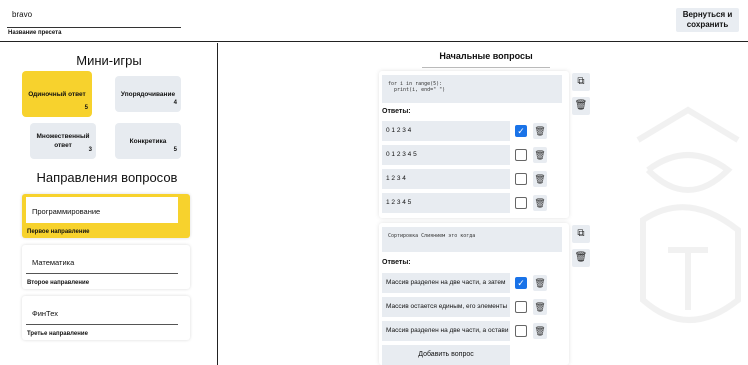 The width and height of the screenshot is (748, 365). Describe the element at coordinates (58, 232) in the screenshot. I see `direction-label: Первое направление` at that location.